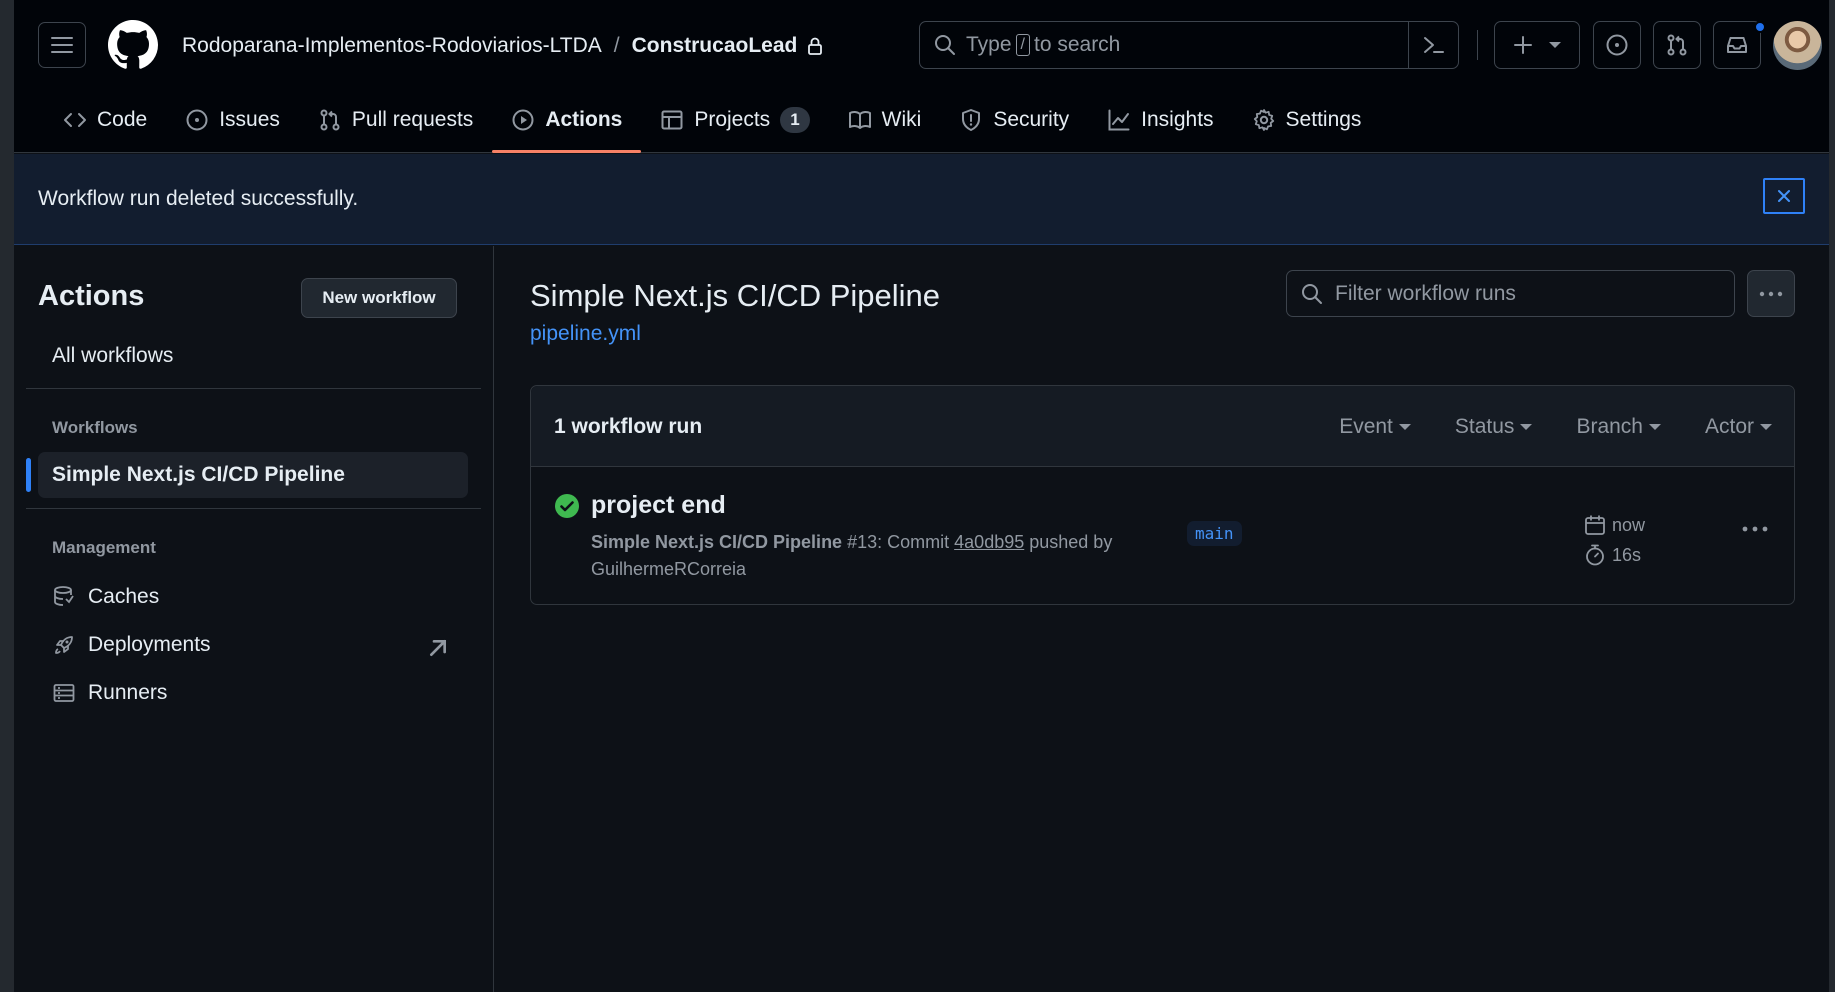 This screenshot has height=992, width=1835. I want to click on tab-security: Security, so click(1014, 119).